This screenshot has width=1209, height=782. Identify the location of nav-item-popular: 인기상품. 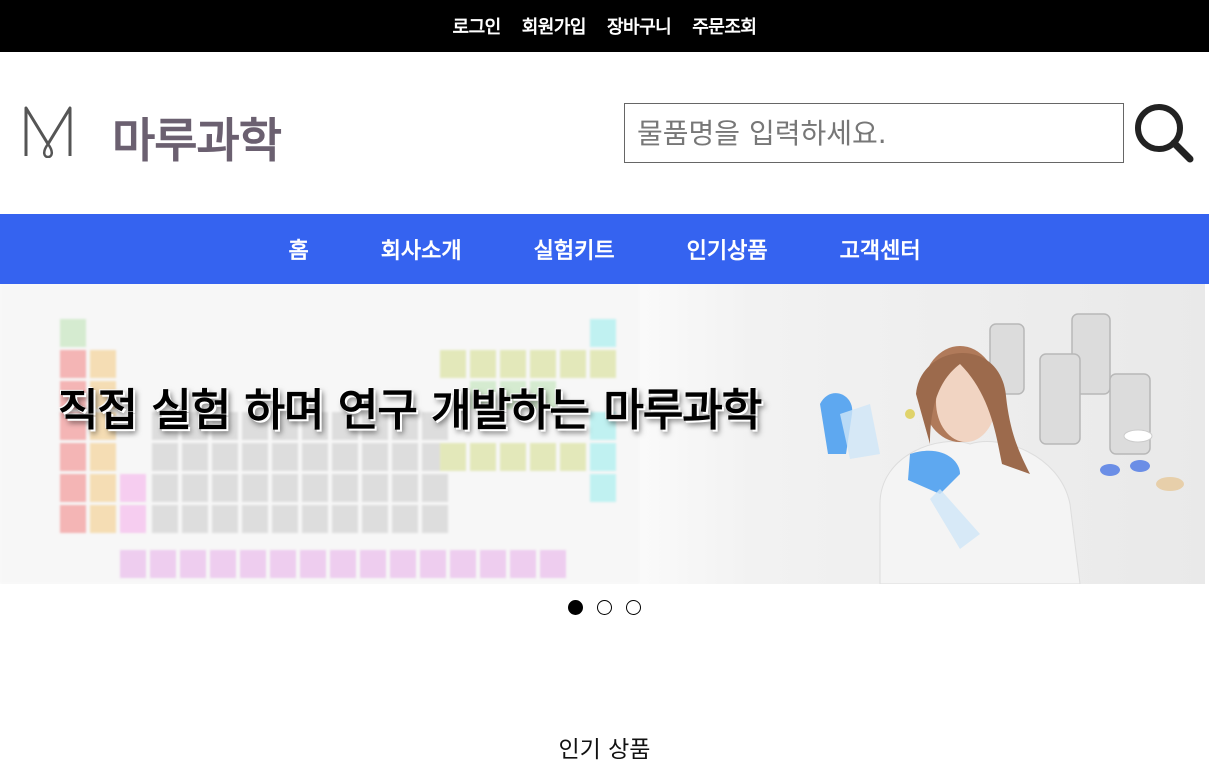
(727, 249).